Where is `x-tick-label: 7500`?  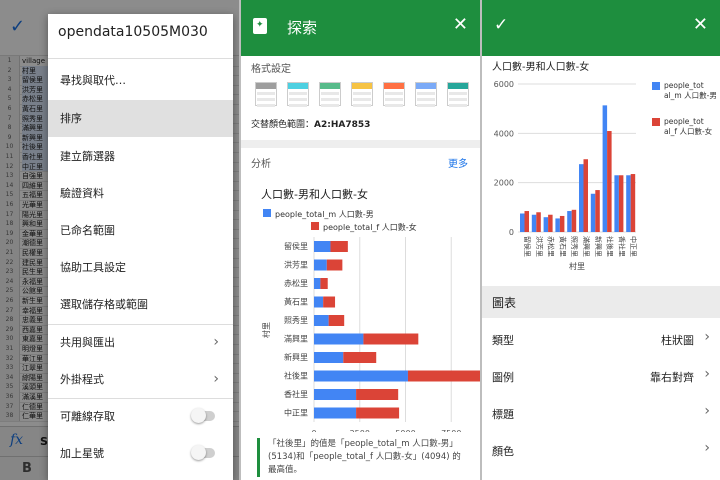
x-tick-label: 7500 is located at coordinates (451, 430).